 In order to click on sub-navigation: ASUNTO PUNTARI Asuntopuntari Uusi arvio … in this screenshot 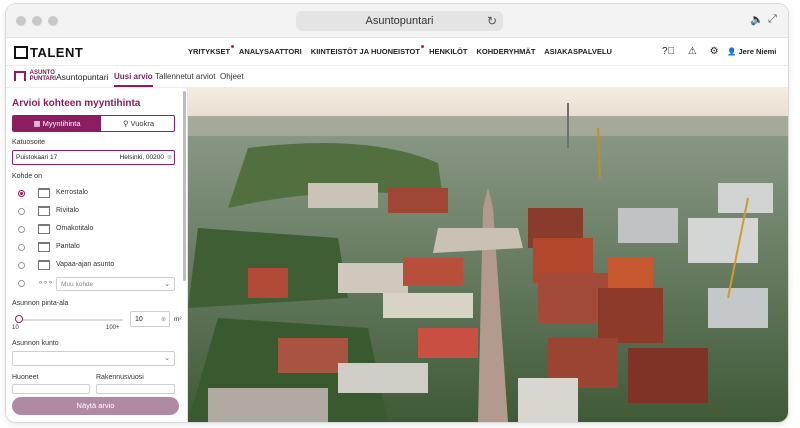, I will do `click(397, 77)`.